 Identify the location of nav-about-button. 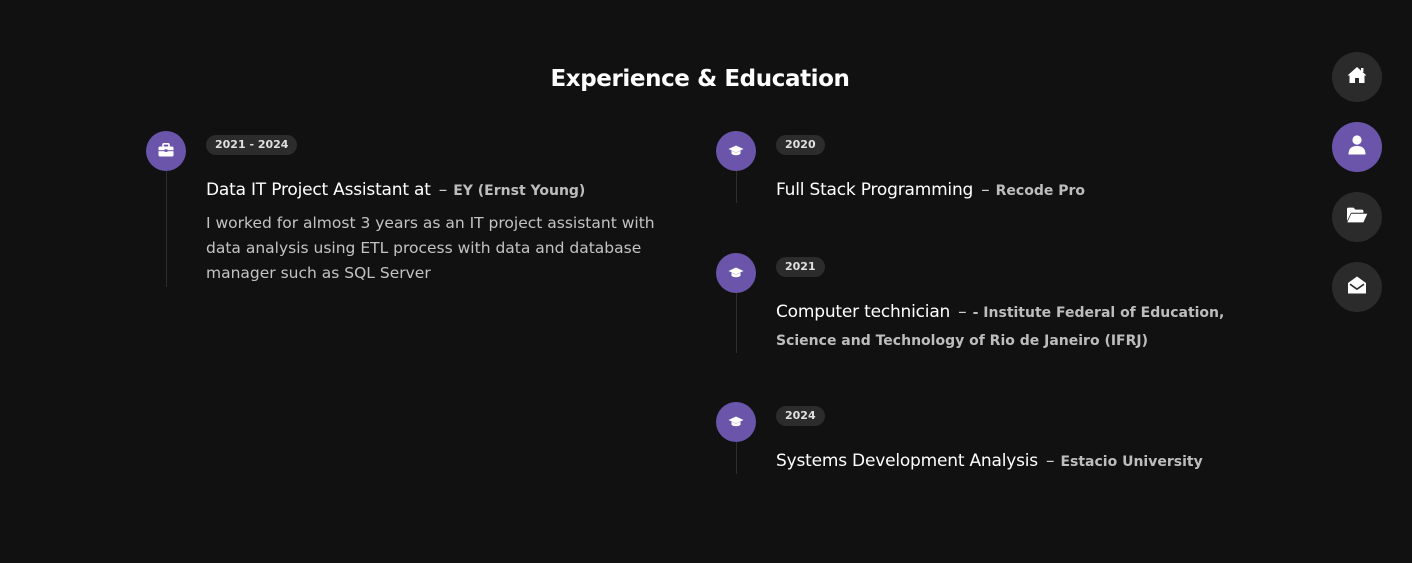
(1357, 147).